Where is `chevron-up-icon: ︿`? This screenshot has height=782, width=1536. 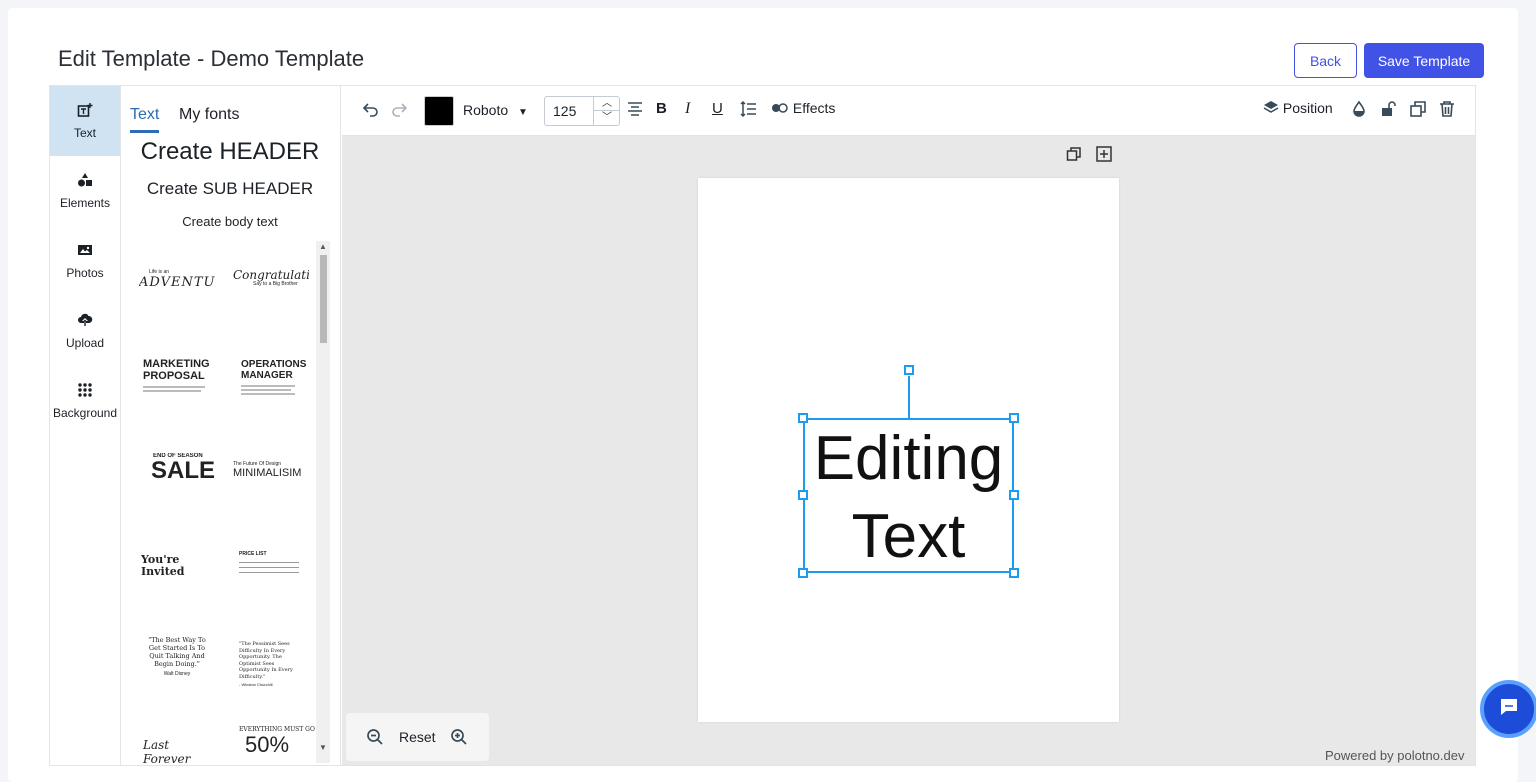 chevron-up-icon: ︿ is located at coordinates (606, 104).